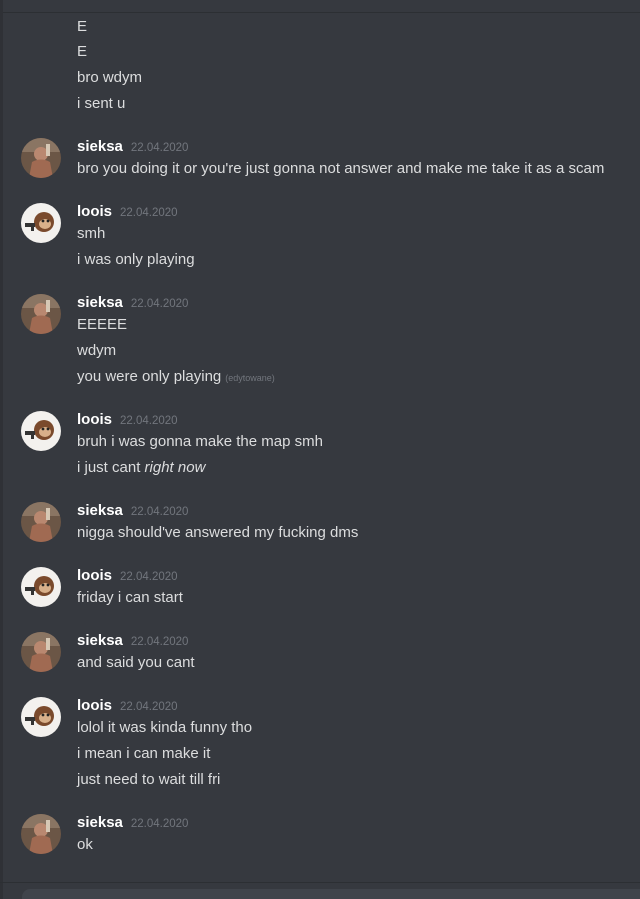 The image size is (640, 899). I want to click on top-bar, so click(320, 6).